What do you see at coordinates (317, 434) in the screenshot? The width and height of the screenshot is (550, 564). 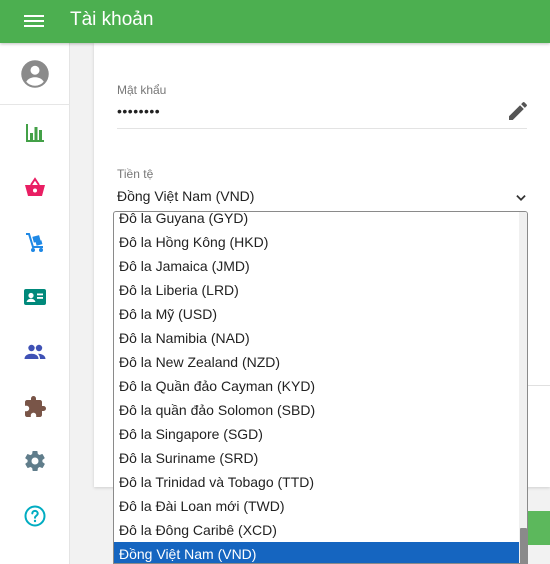 I see `currency-option: Đô la Singapore (SGD)` at bounding box center [317, 434].